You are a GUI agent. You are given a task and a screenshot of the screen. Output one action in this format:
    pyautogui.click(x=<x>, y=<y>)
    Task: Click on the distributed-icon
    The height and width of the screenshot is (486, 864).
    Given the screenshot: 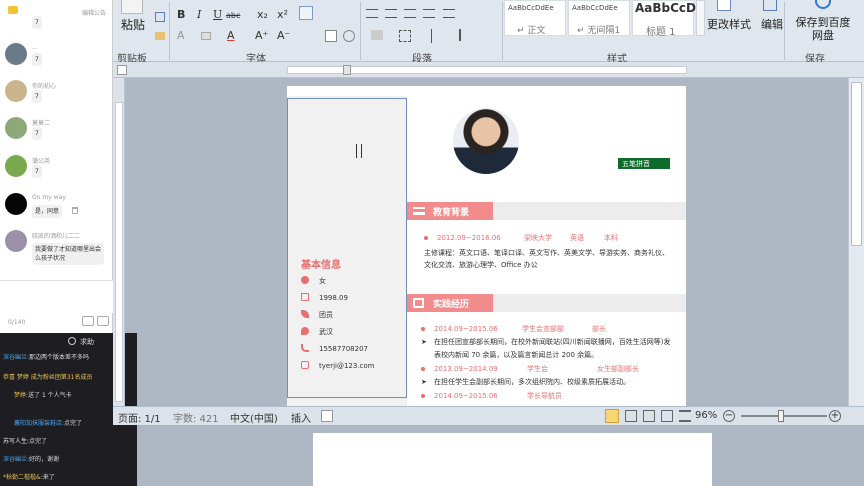 What is the action you would take?
    pyautogui.click(x=449, y=13)
    